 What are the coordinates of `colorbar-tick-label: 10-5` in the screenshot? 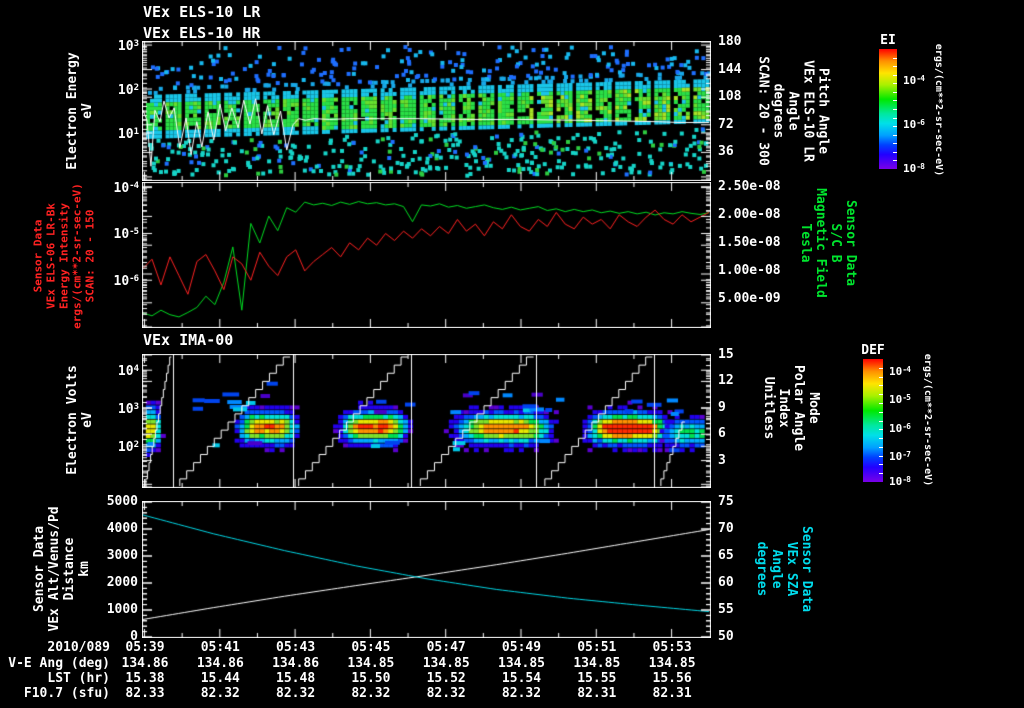 It's located at (900, 400).